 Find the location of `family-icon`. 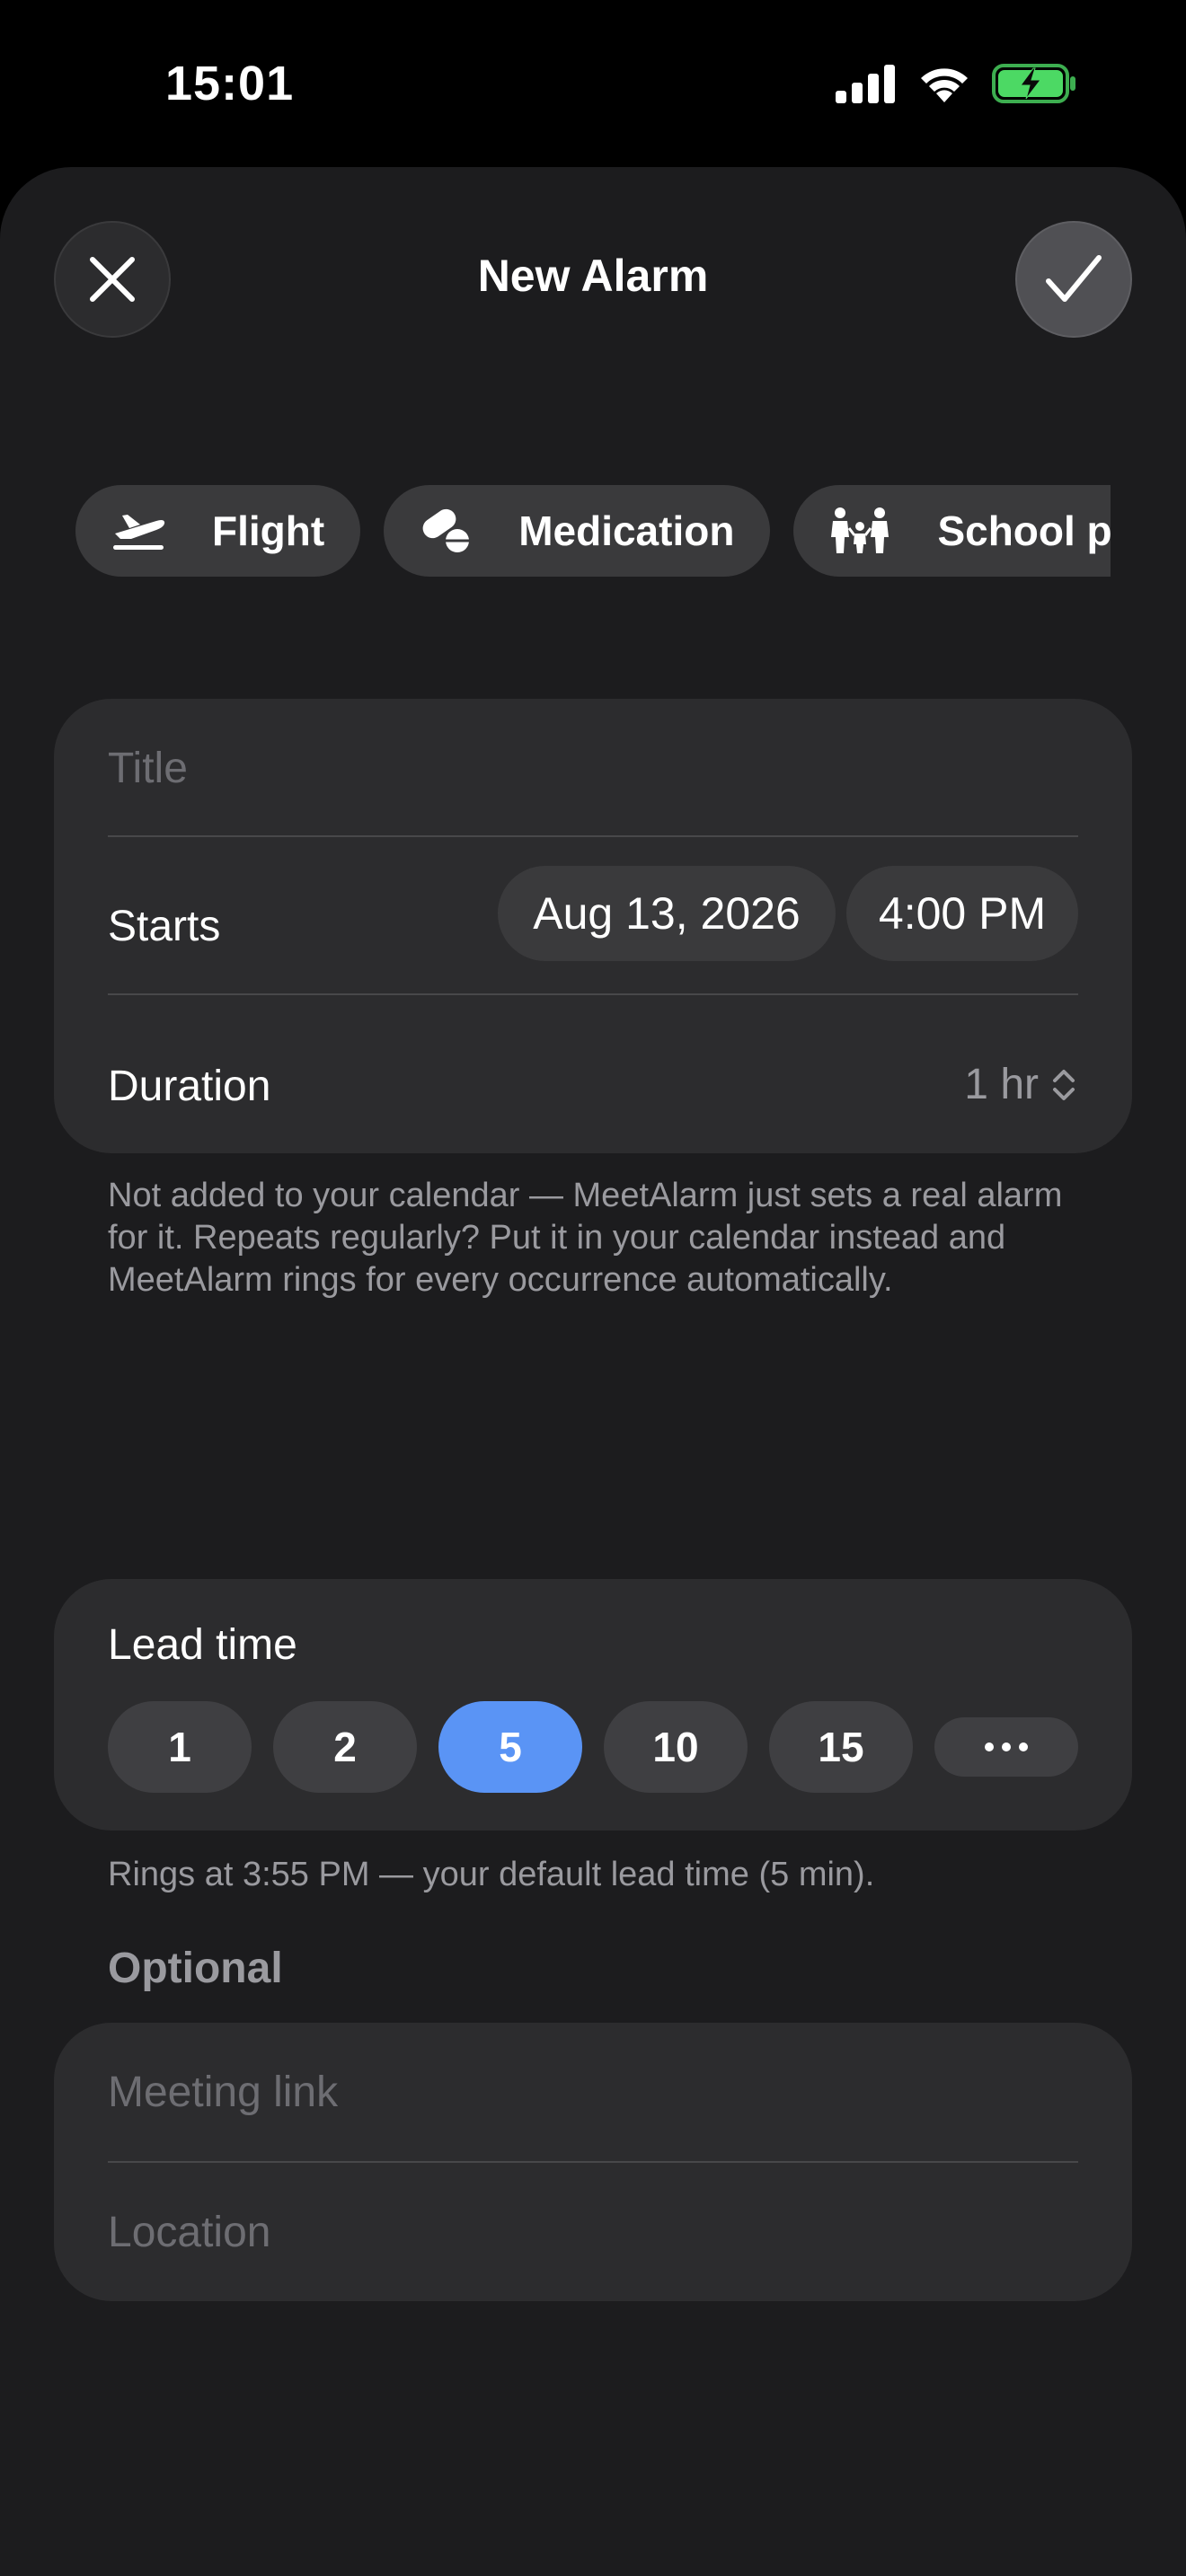

family-icon is located at coordinates (860, 530).